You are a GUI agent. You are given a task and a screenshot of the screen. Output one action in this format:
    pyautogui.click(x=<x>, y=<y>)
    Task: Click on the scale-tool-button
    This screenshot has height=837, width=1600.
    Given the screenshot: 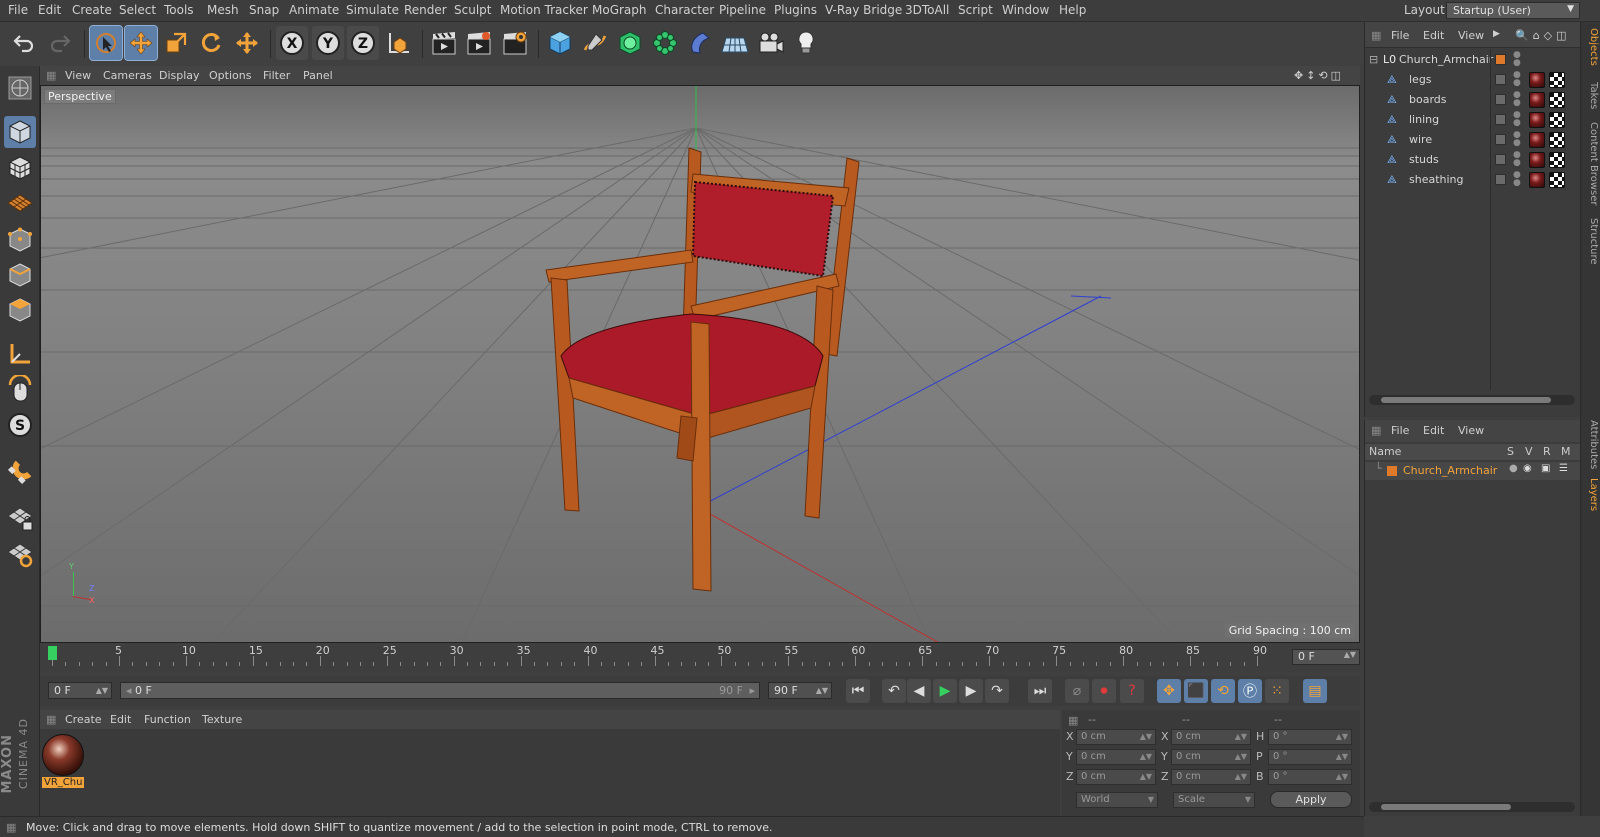 What is the action you would take?
    pyautogui.click(x=176, y=43)
    